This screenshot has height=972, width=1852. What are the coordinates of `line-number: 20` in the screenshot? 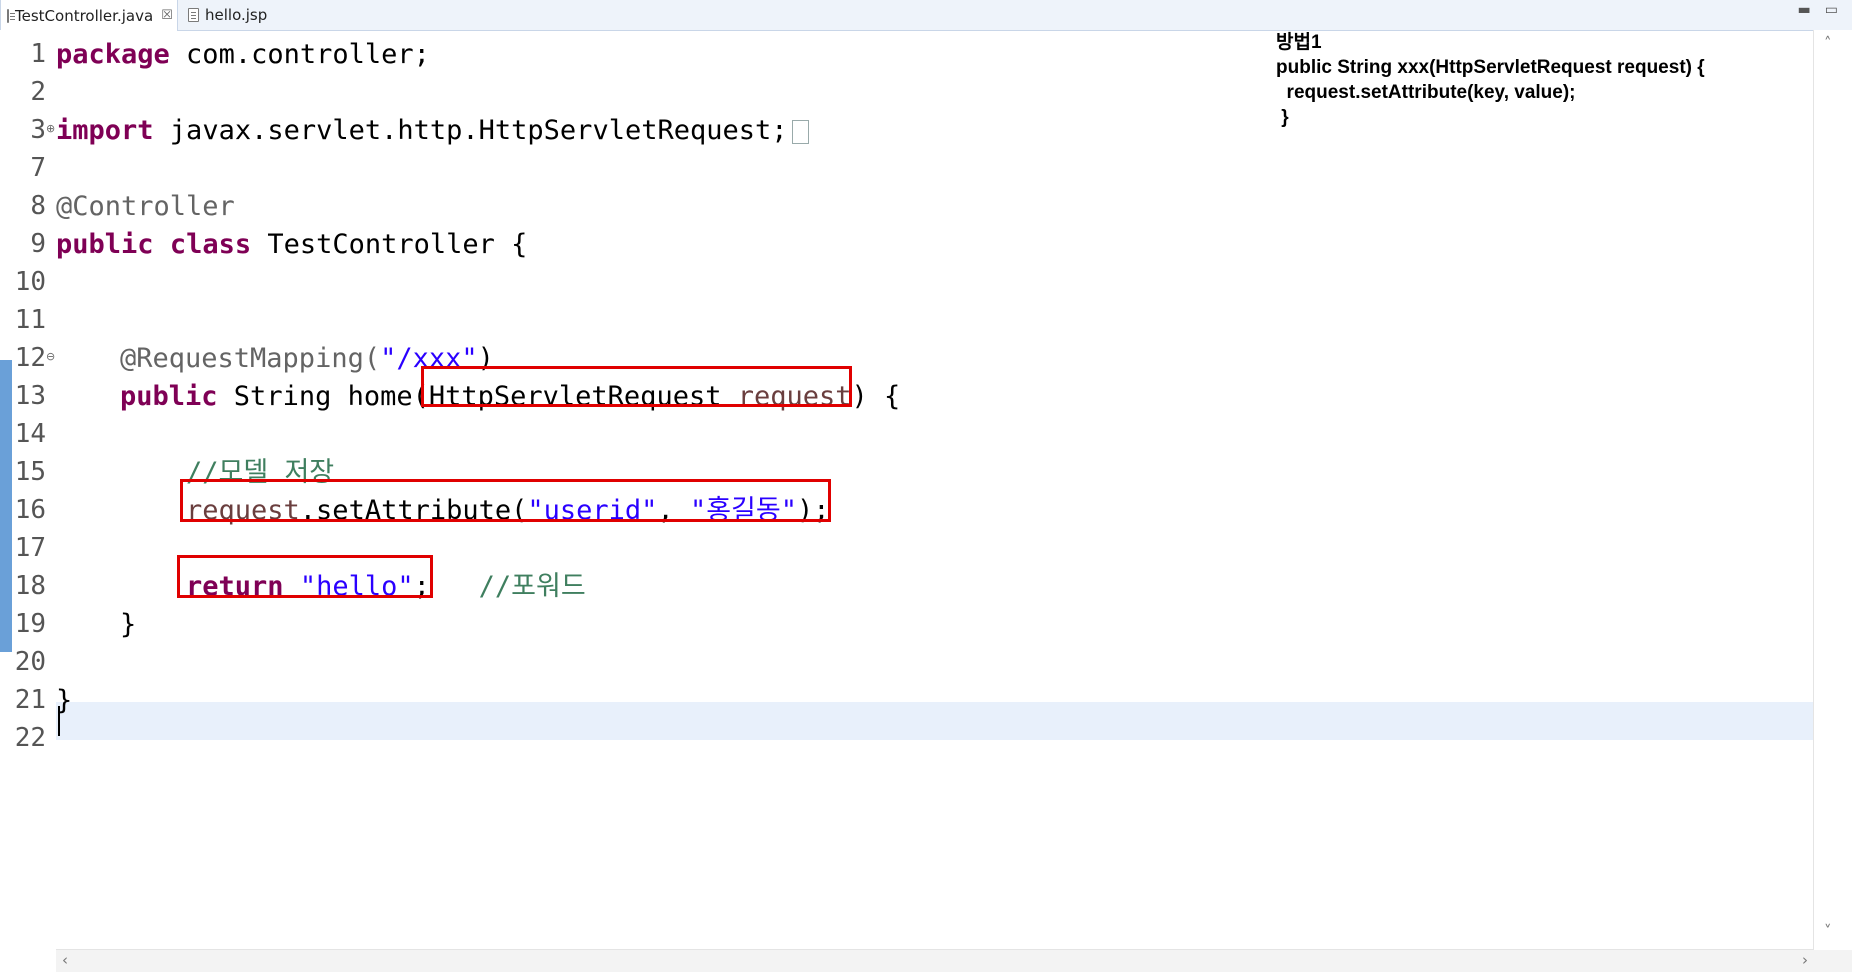 It's located at (30, 662).